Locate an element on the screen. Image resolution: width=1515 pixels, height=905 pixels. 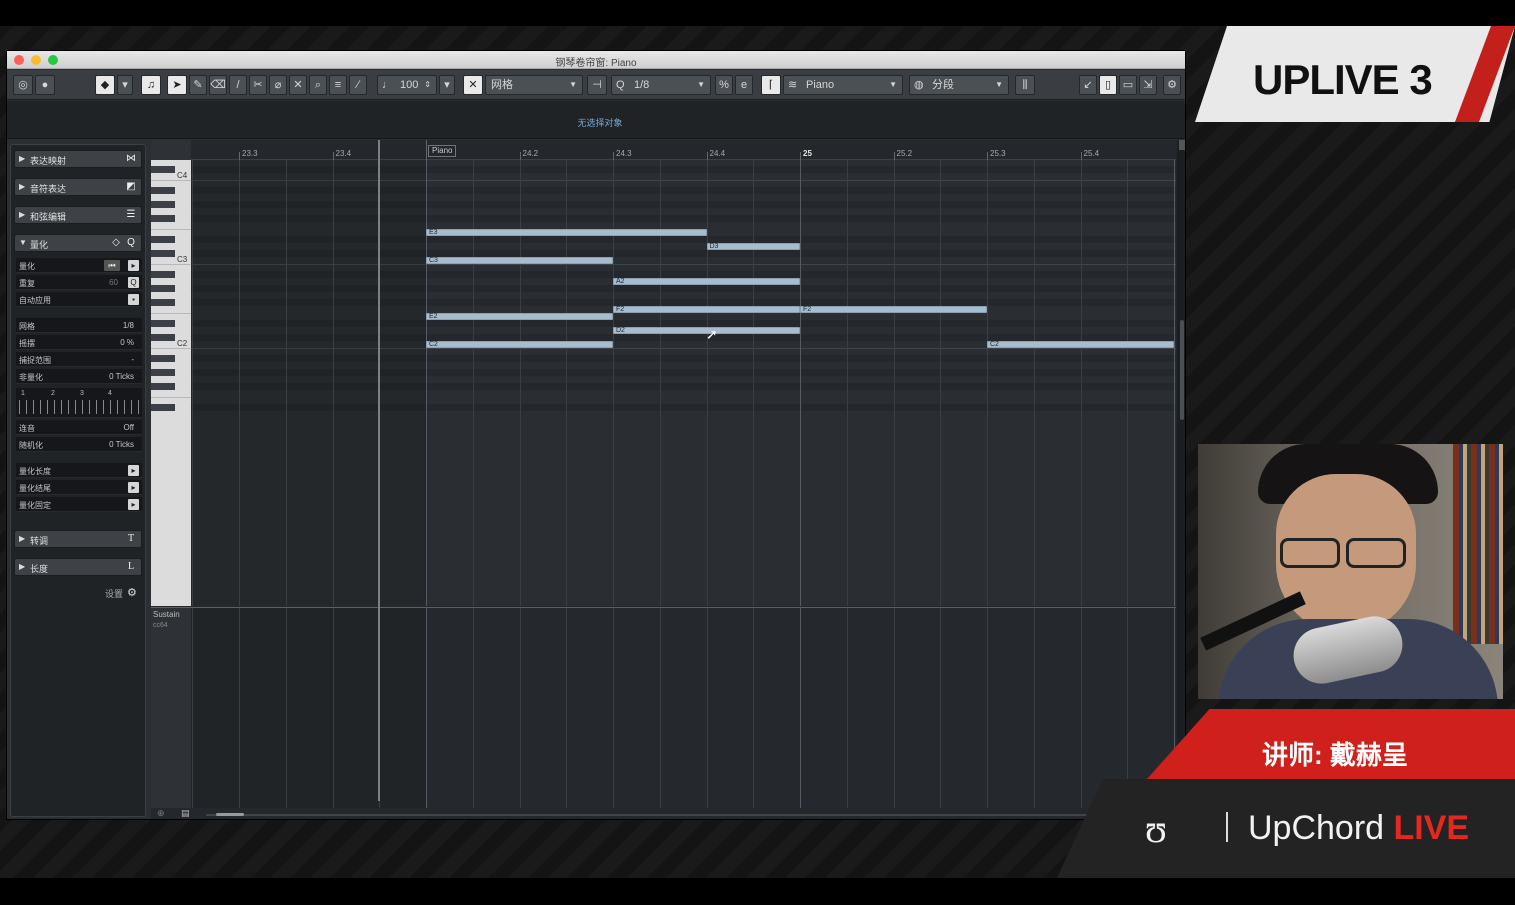
quantize-select: Q 1/8 ▼ is located at coordinates (661, 85).